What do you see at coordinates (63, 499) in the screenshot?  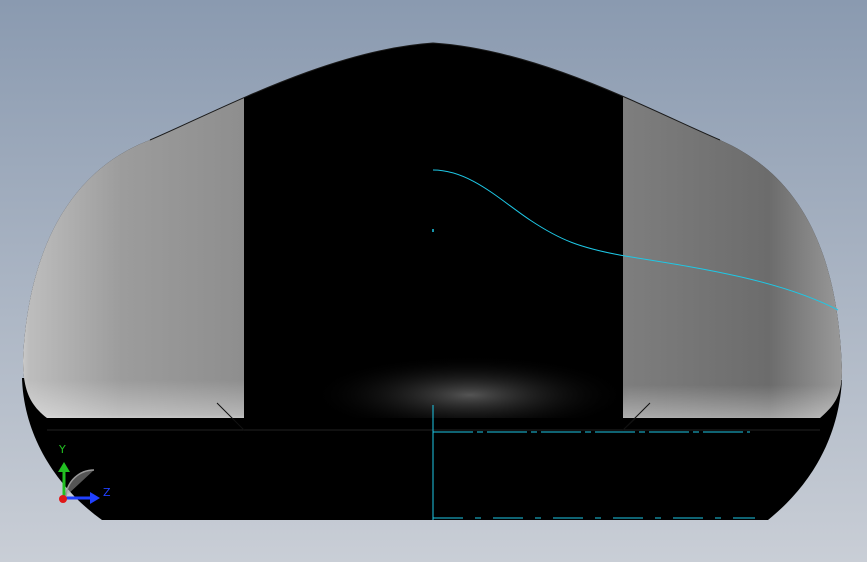 I see `x-axis-dot-icon` at bounding box center [63, 499].